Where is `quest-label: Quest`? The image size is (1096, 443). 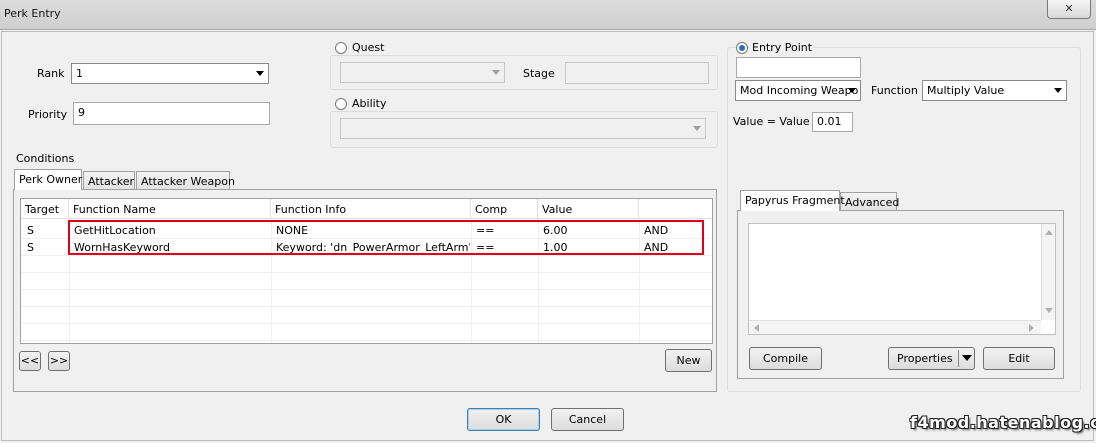
quest-label: Quest is located at coordinates (368, 47).